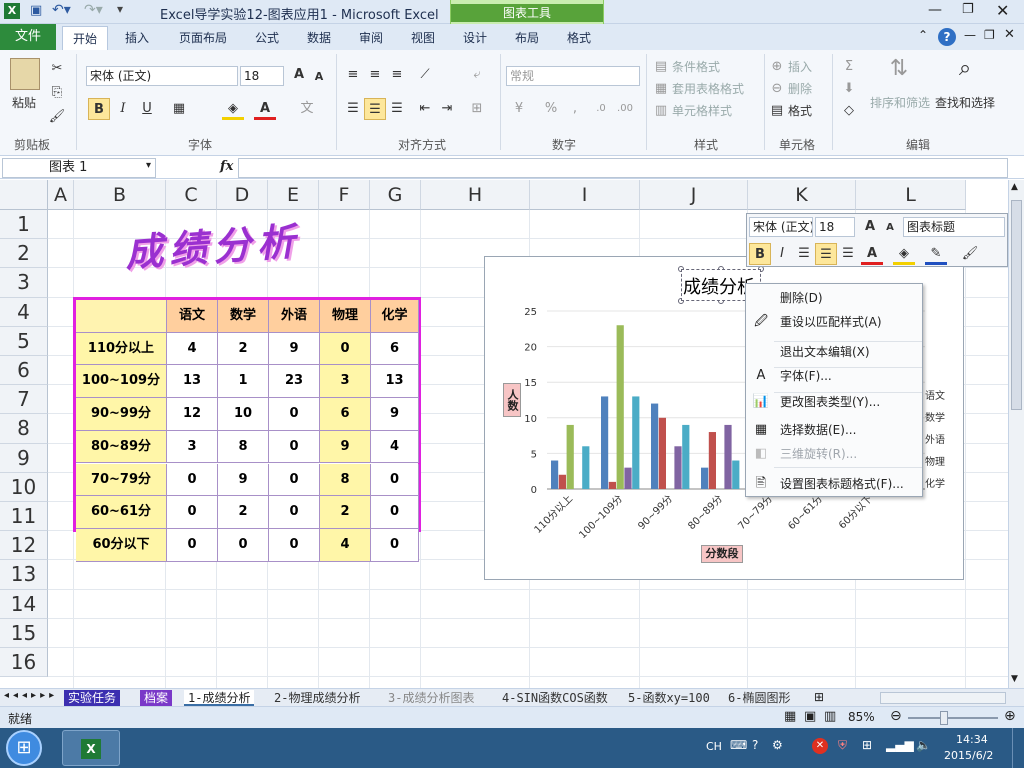 The width and height of the screenshot is (1024, 768). Describe the element at coordinates (345, 316) in the screenshot. I see `table-header-cell: 物理` at that location.